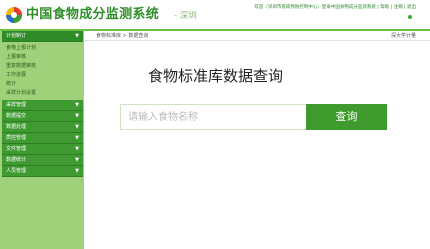  Describe the element at coordinates (16, 160) in the screenshot. I see `menu-section-label: 数据统计` at that location.